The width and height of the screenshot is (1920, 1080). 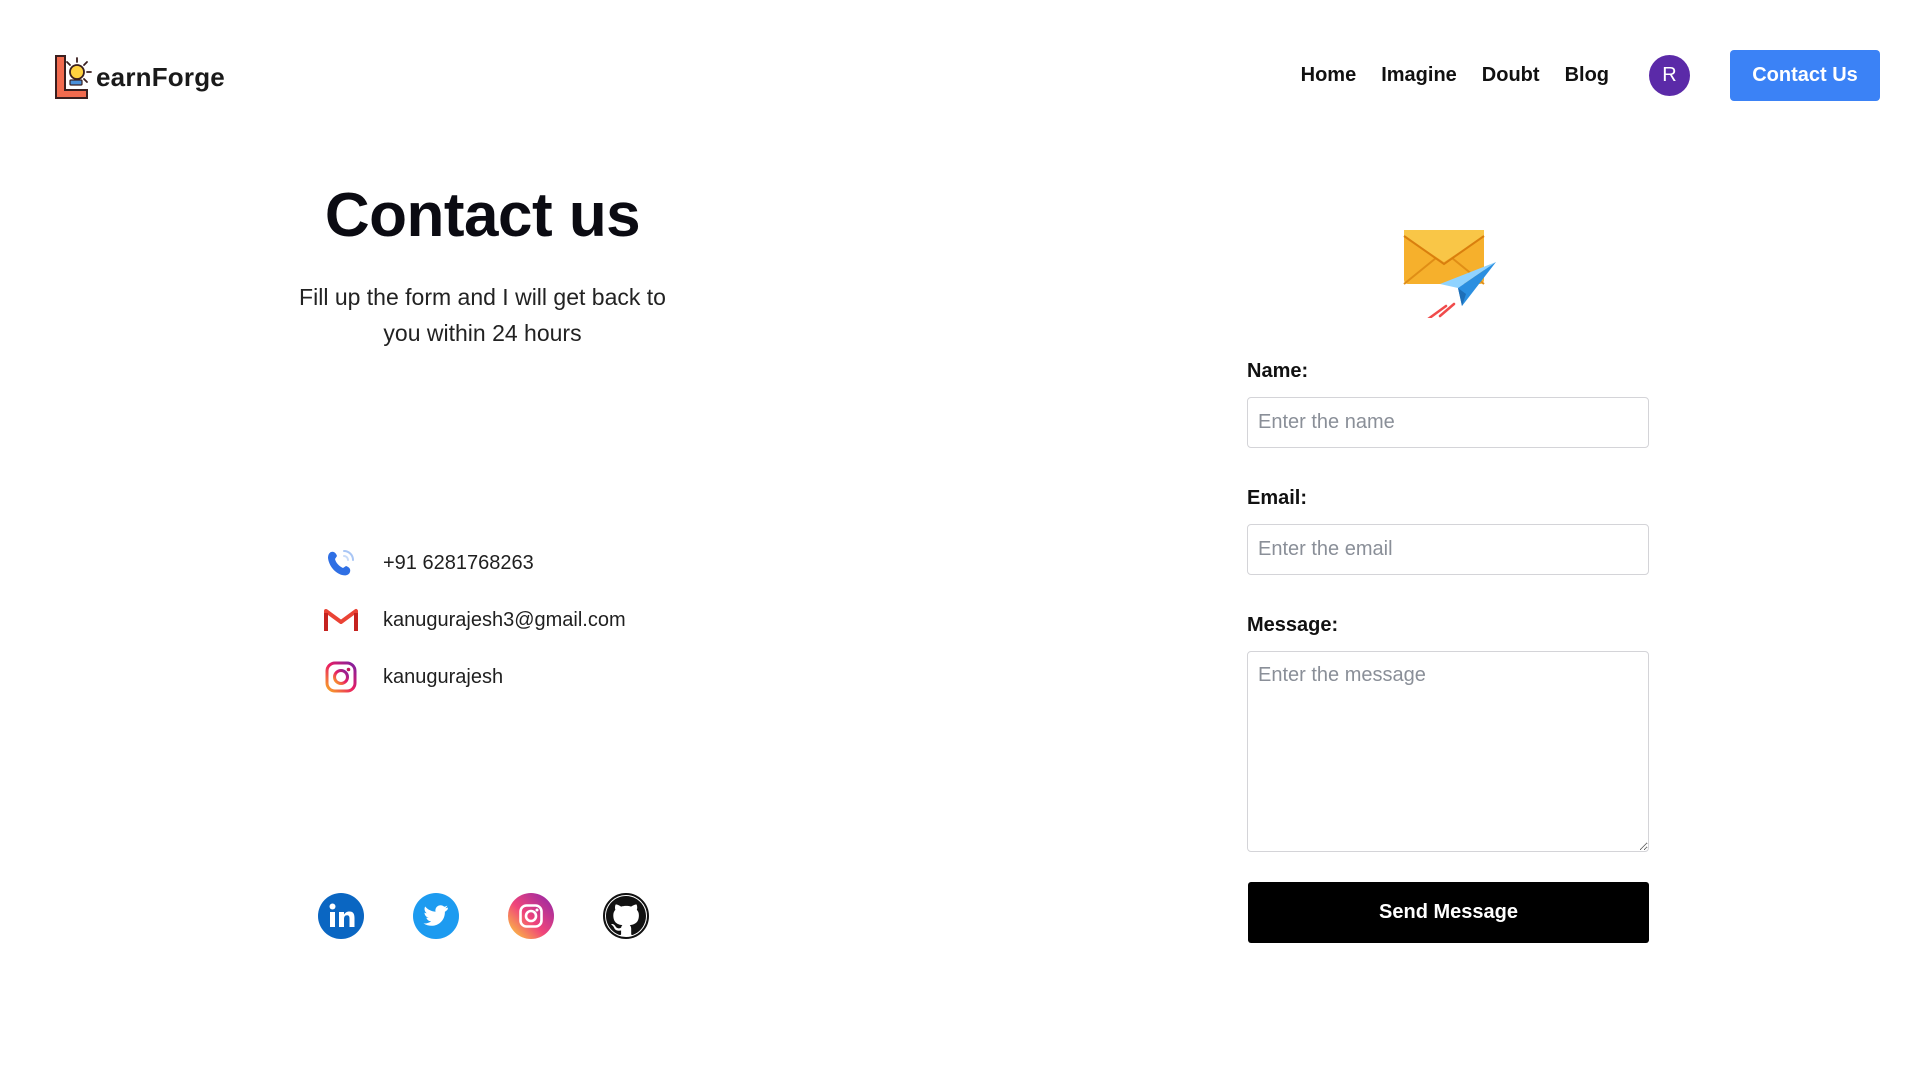 I want to click on gmail-icon, so click(x=341, y=620).